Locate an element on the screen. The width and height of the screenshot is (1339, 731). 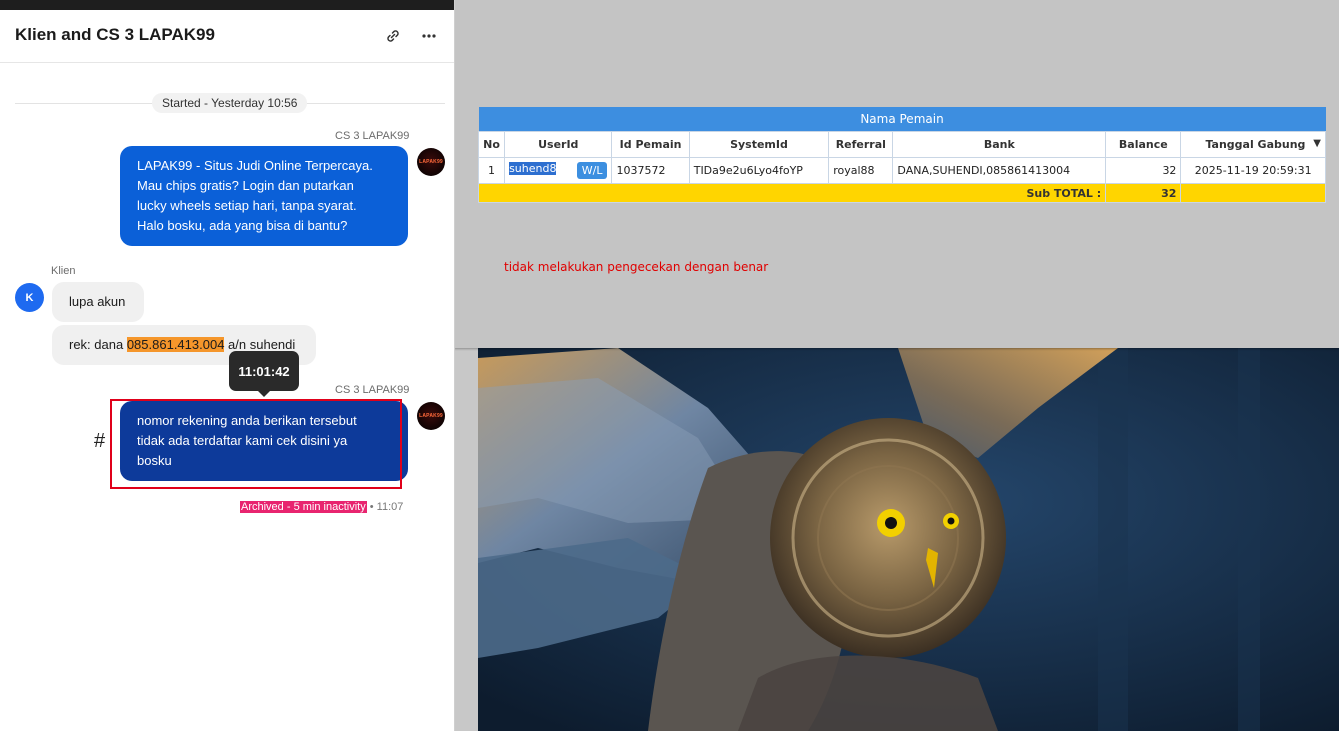
message-line: LAPAK99 - Situs Judi Online Terpercaya. is located at coordinates (255, 165).